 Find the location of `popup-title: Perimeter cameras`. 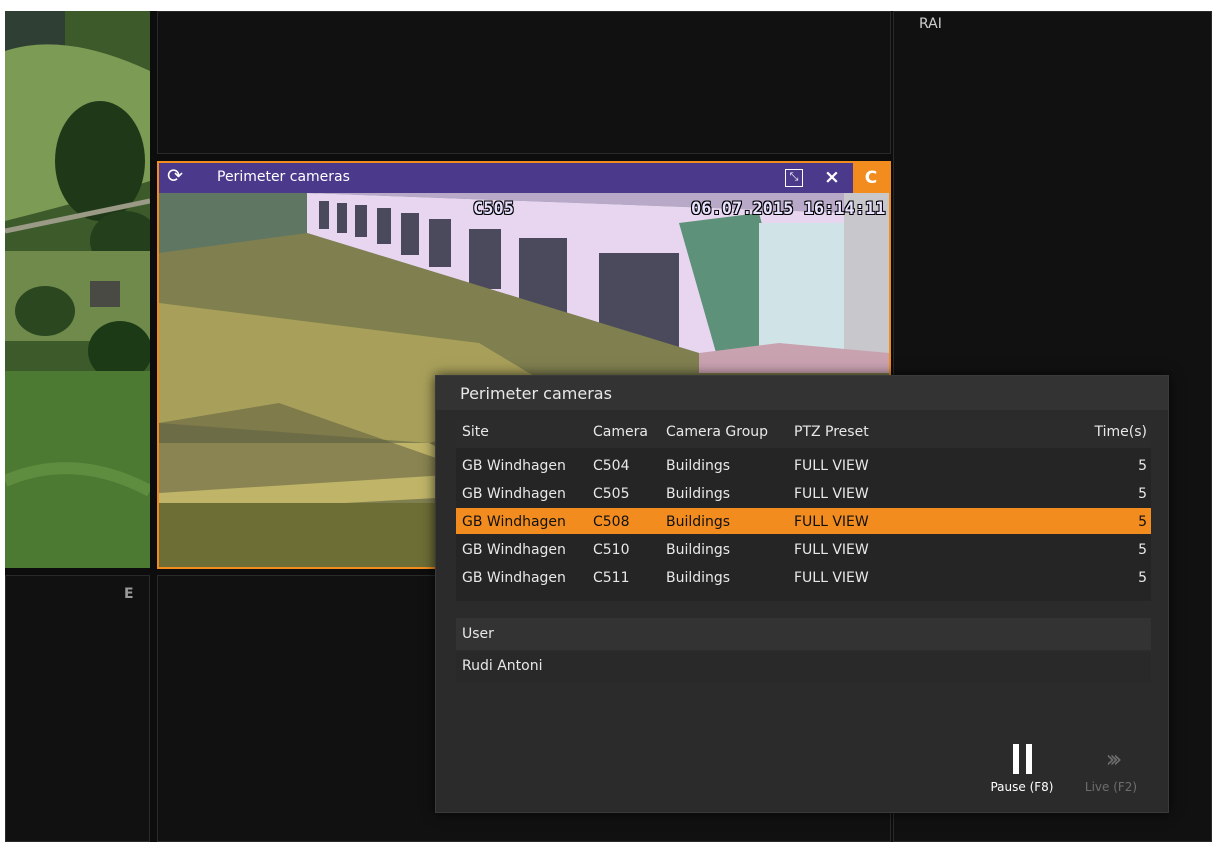

popup-title: Perimeter cameras is located at coordinates (802, 393).